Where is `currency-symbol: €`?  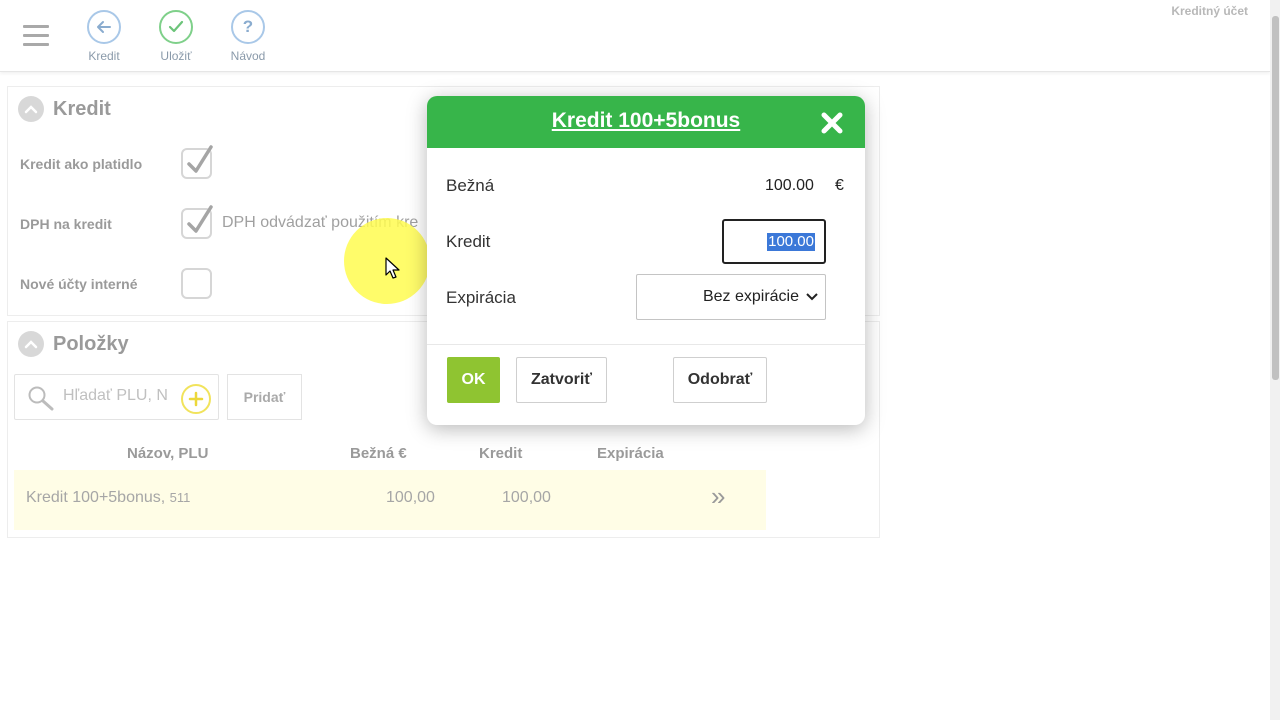
currency-symbol: € is located at coordinates (839, 185).